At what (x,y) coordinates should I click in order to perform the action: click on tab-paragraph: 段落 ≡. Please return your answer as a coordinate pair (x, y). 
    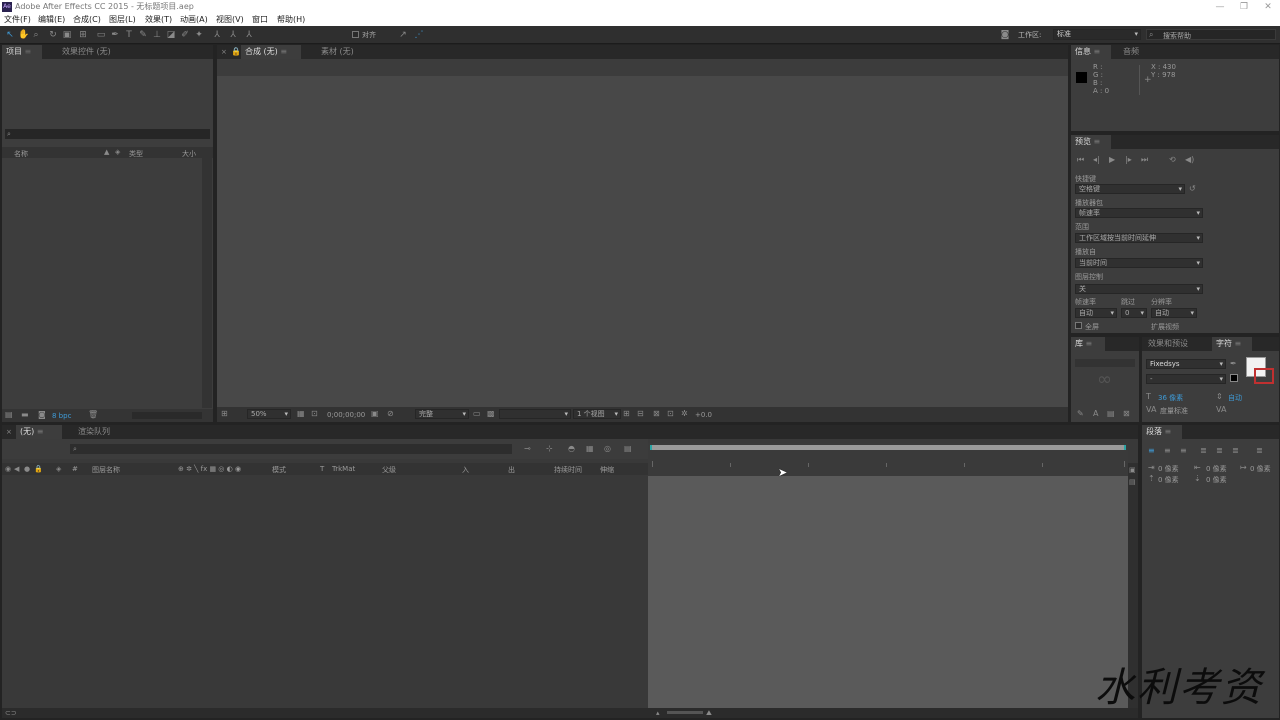
    Looking at the image, I should click on (1162, 432).